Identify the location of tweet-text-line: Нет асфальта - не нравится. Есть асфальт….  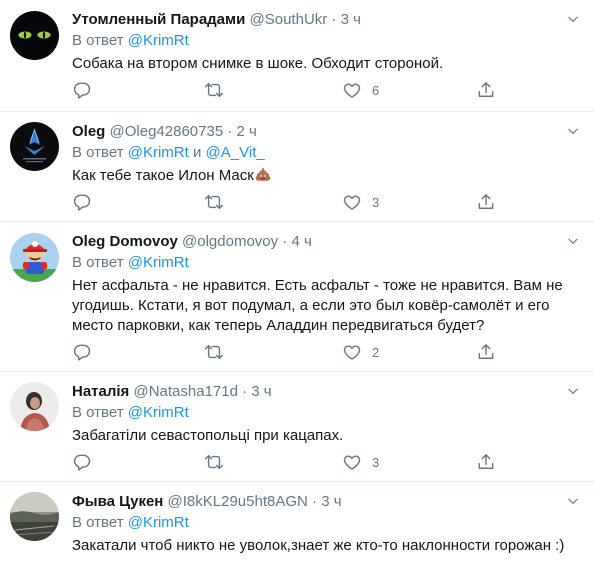
(317, 285).